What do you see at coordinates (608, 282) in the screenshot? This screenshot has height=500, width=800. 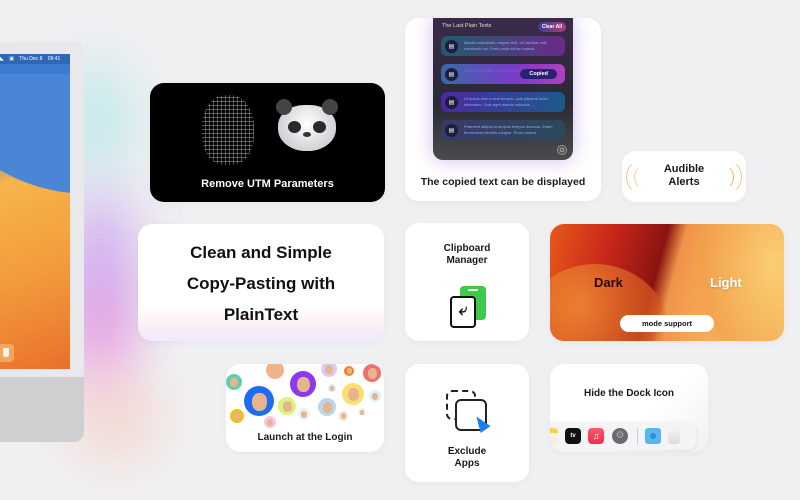 I see `dark-mode-label: Dark` at bounding box center [608, 282].